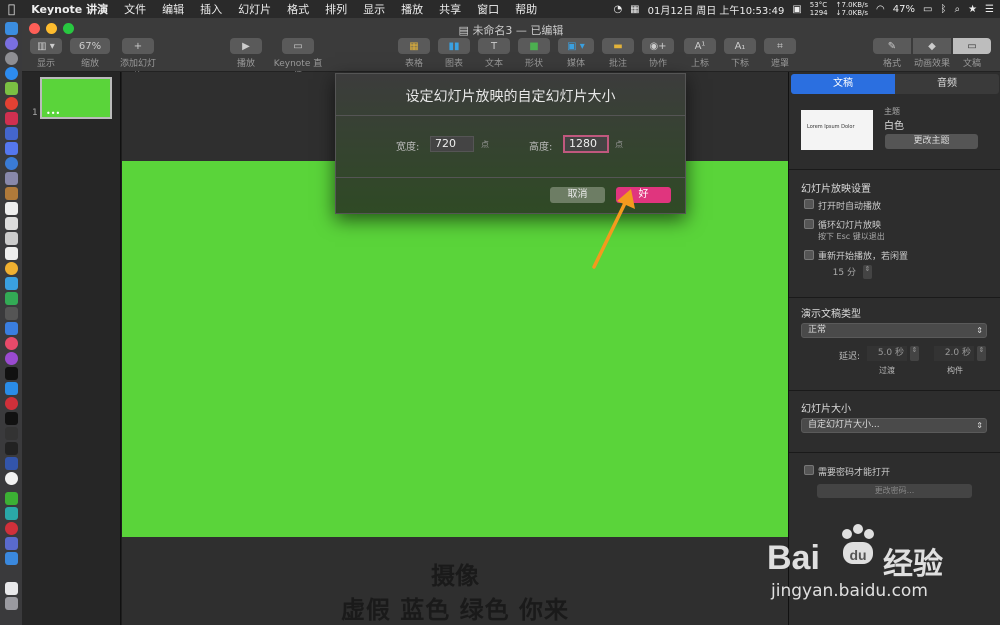  Describe the element at coordinates (634, 9) in the screenshot. I see `calendar-icon: ▦` at that location.